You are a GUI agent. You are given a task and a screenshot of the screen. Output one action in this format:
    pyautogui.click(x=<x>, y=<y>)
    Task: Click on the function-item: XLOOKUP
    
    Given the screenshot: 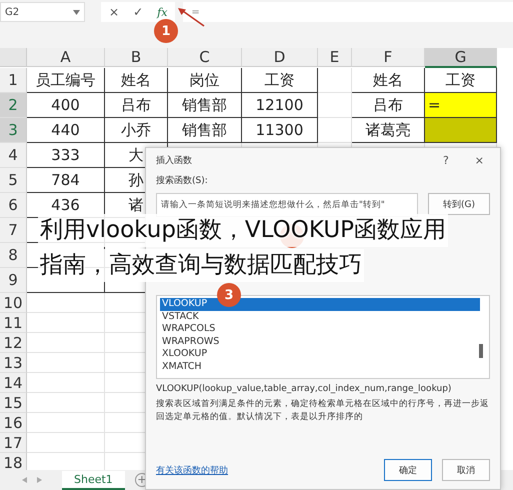 What is the action you would take?
    pyautogui.click(x=320, y=354)
    